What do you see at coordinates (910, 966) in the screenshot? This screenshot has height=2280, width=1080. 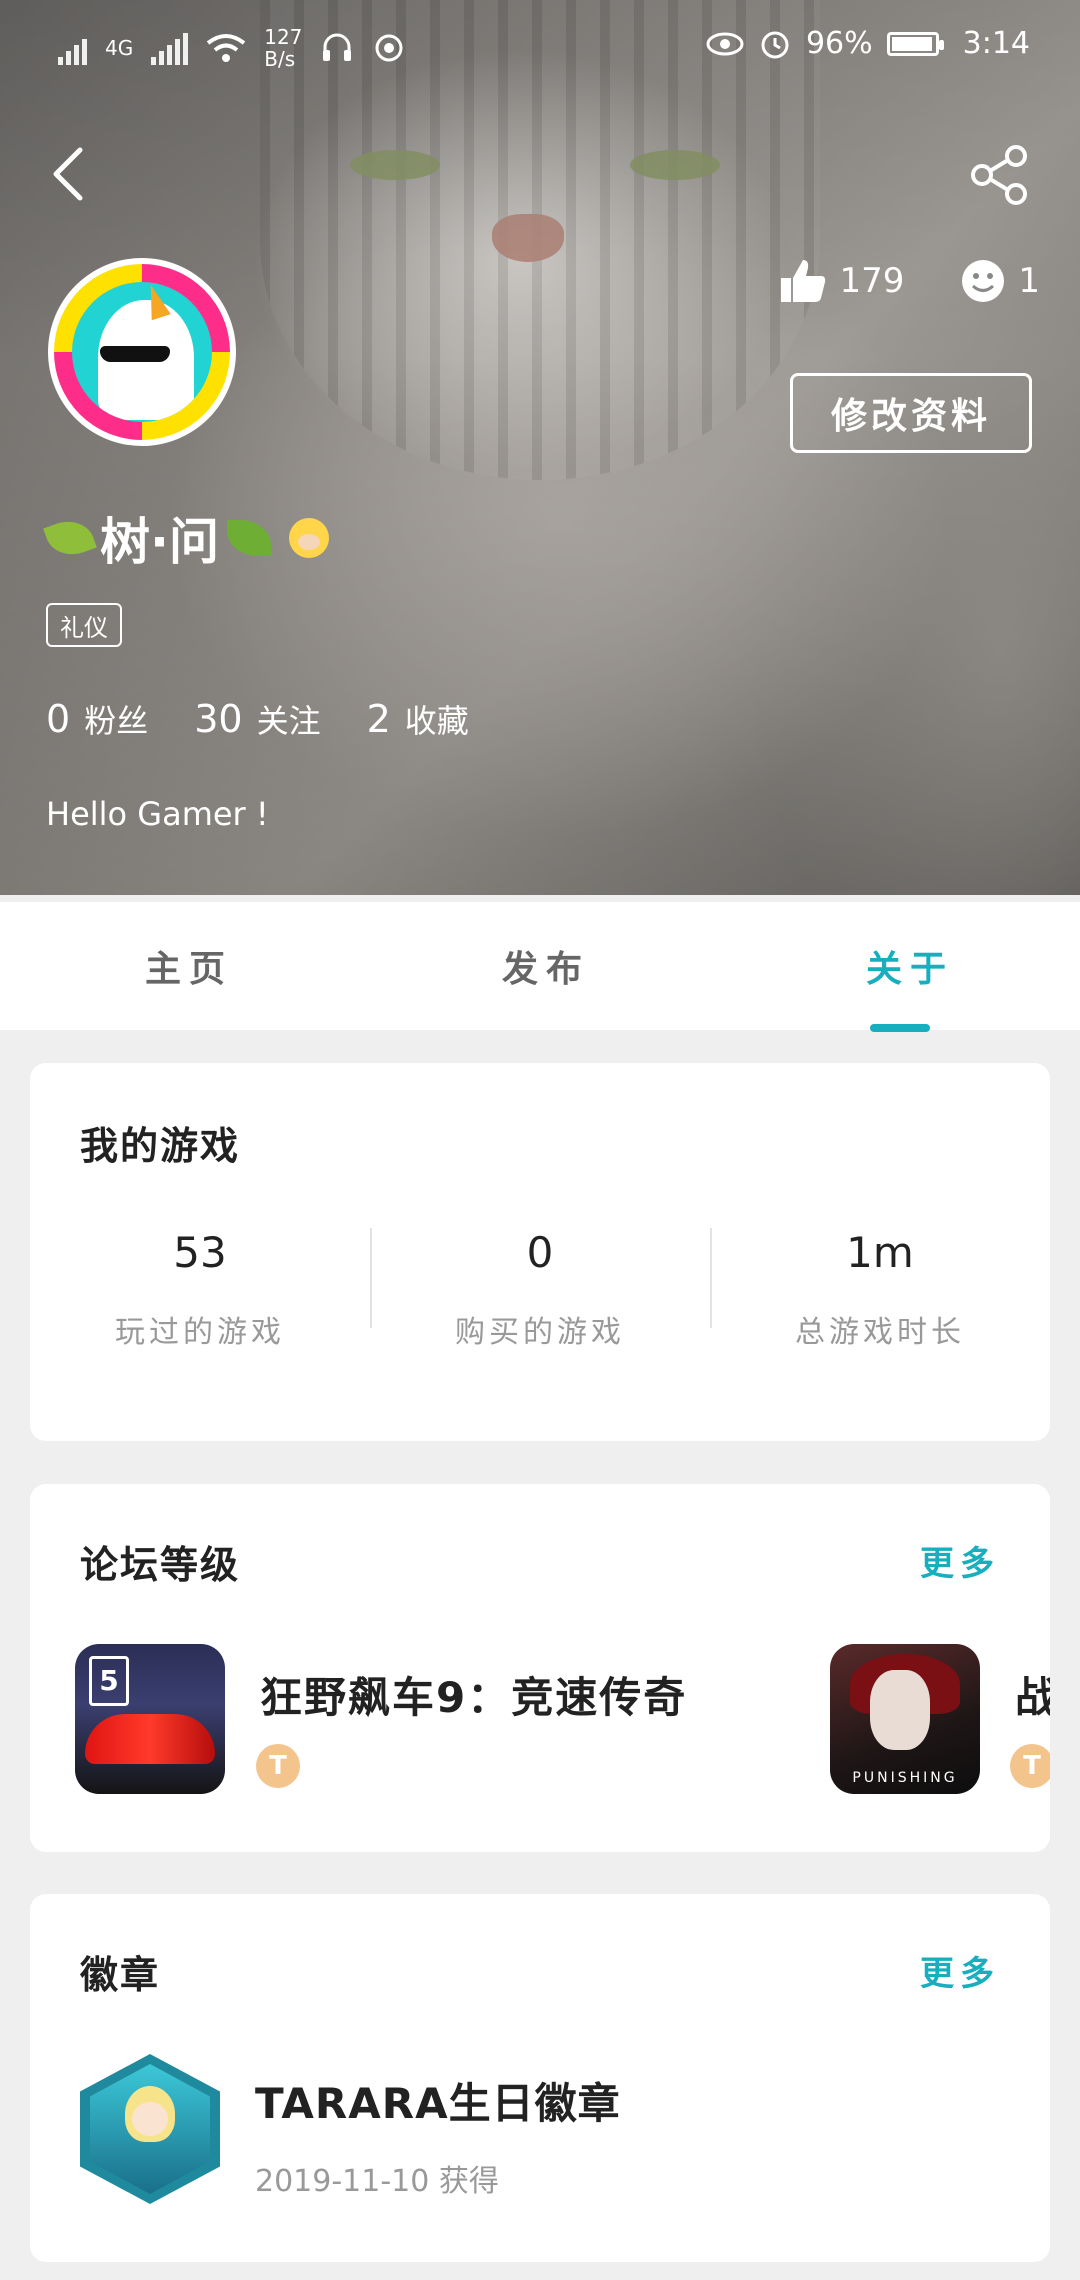 I see `tab-about: 关于` at bounding box center [910, 966].